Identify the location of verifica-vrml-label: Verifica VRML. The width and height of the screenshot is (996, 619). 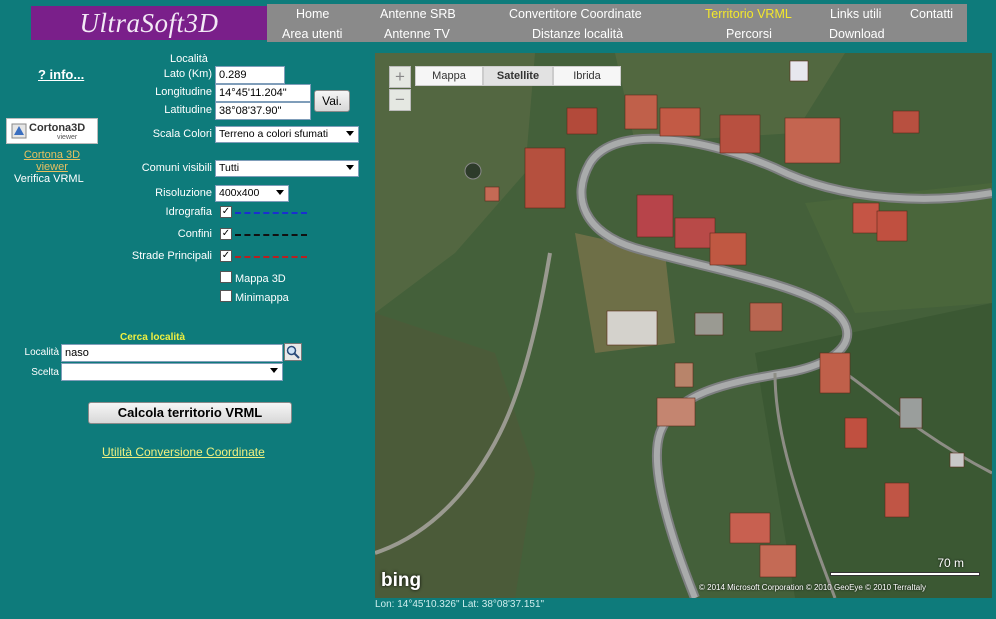
(49, 179).